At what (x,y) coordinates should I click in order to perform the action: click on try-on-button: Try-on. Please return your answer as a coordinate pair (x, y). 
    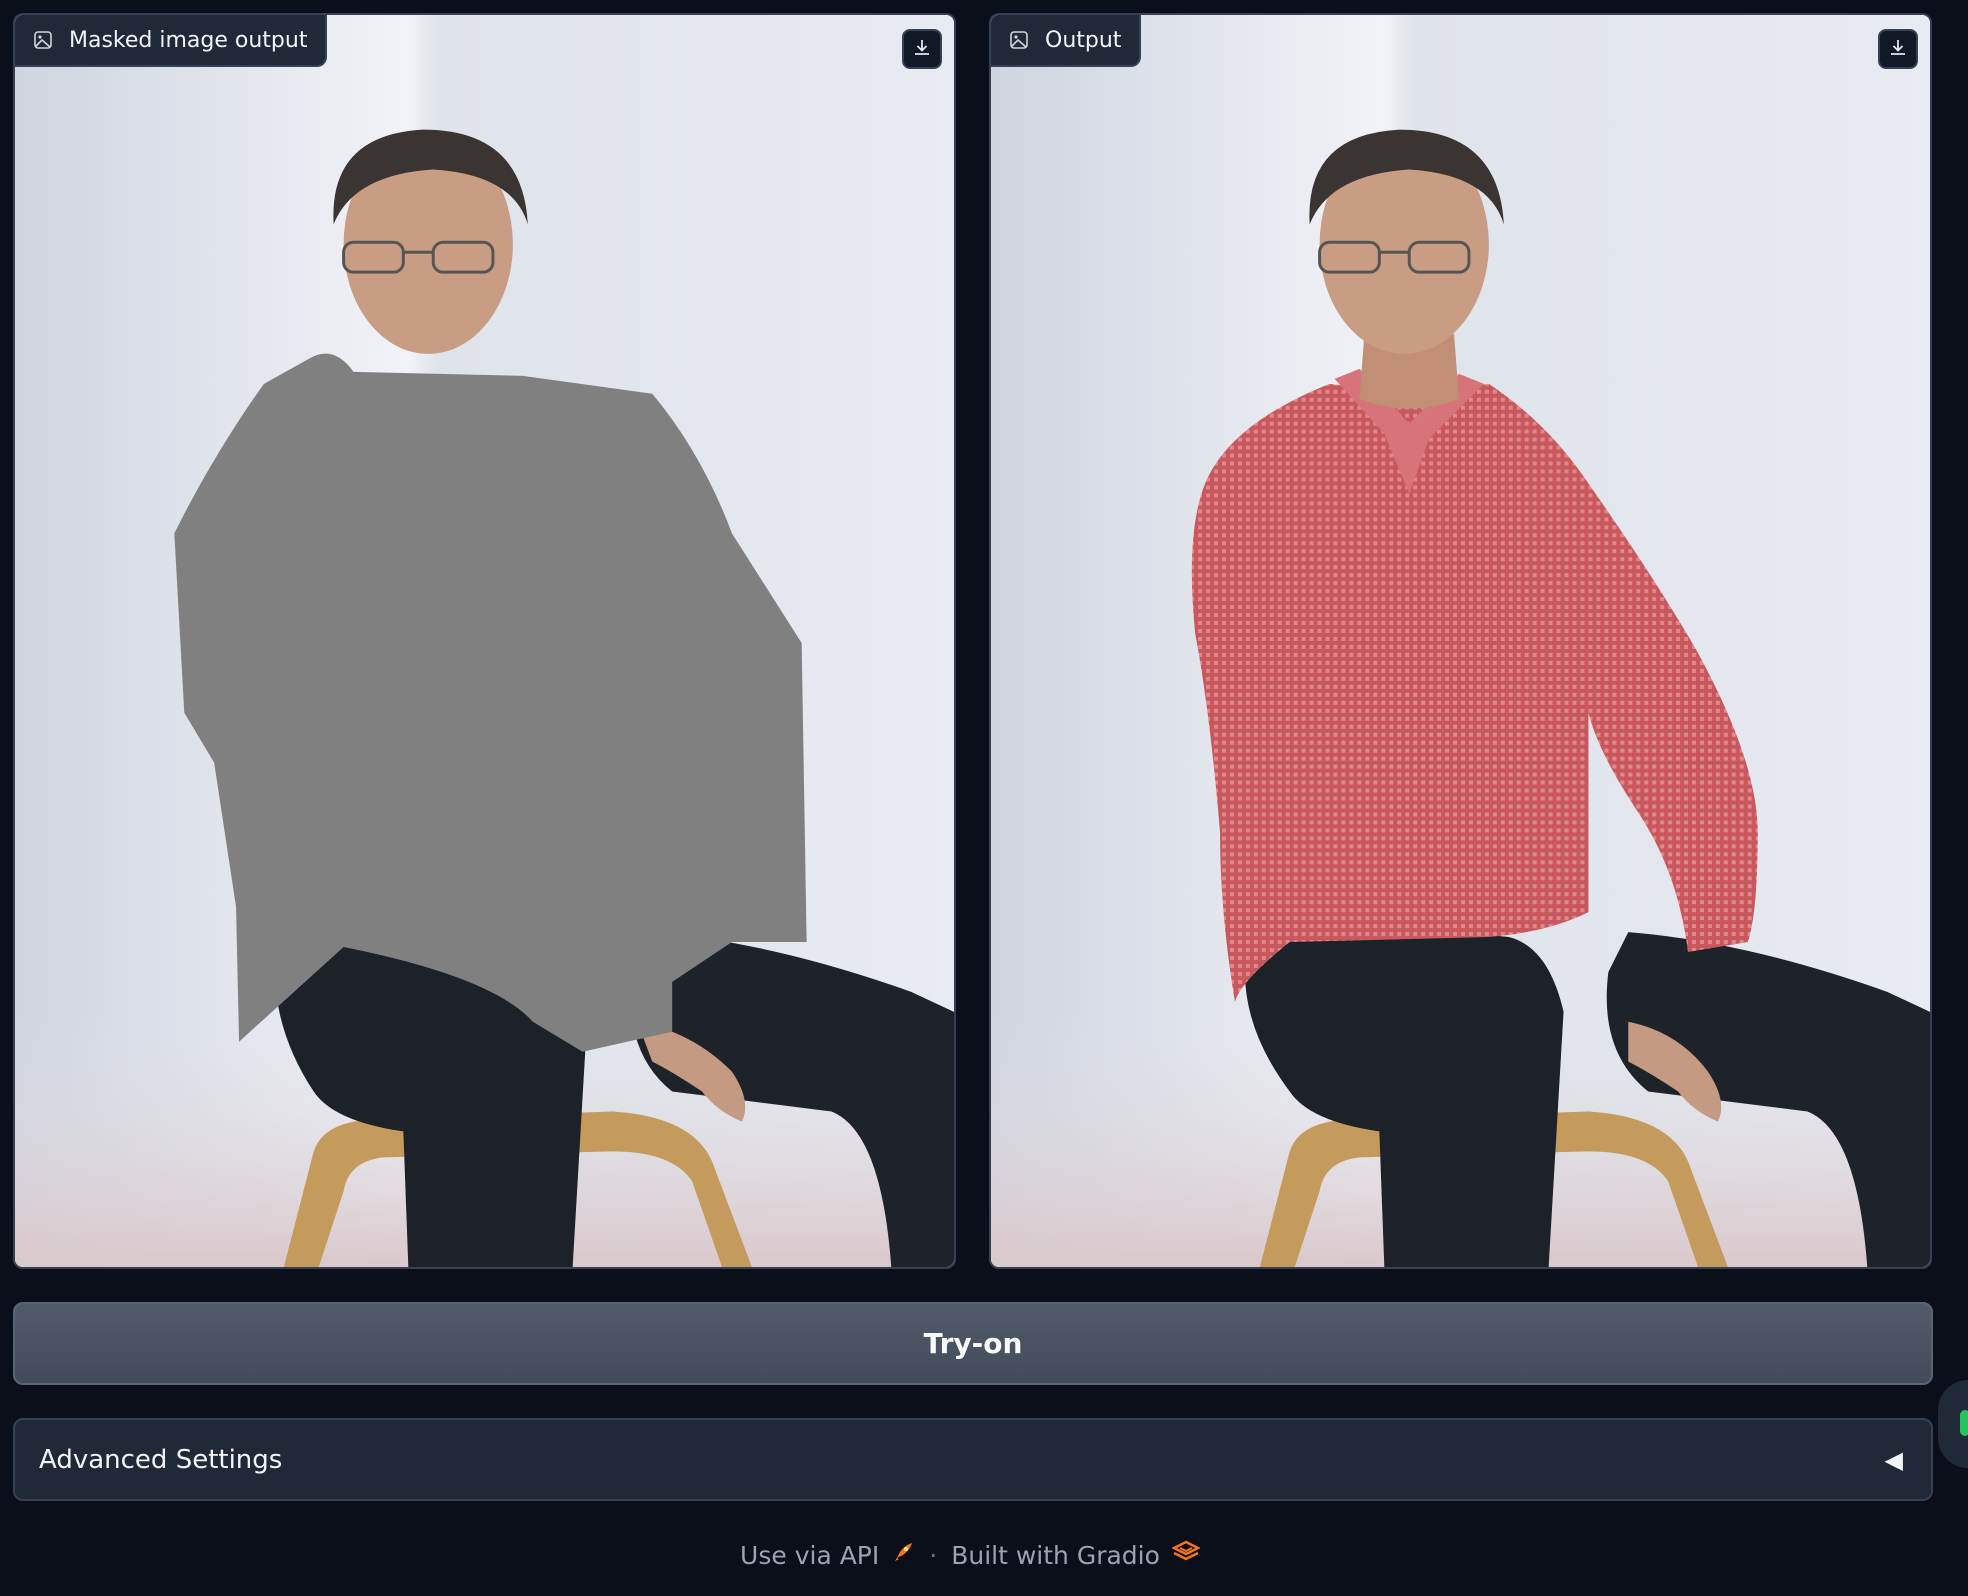
    Looking at the image, I should click on (973, 1343).